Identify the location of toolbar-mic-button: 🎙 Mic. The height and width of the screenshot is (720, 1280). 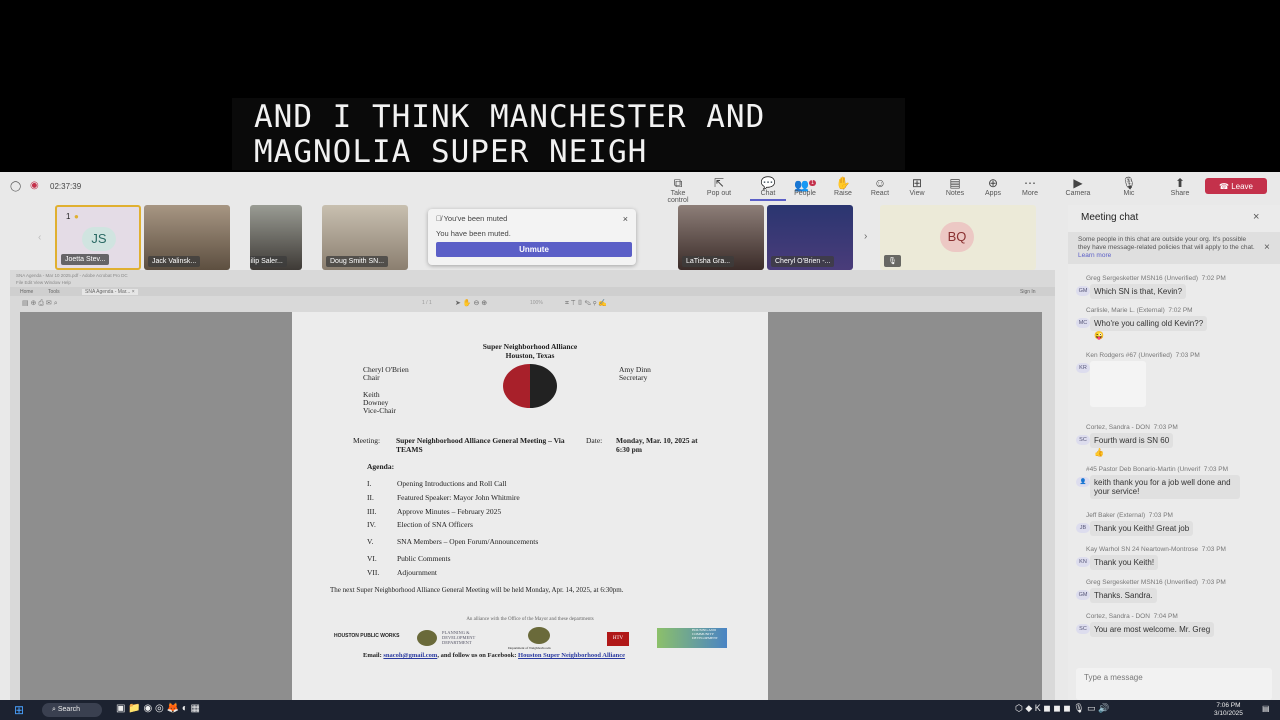
(1129, 186).